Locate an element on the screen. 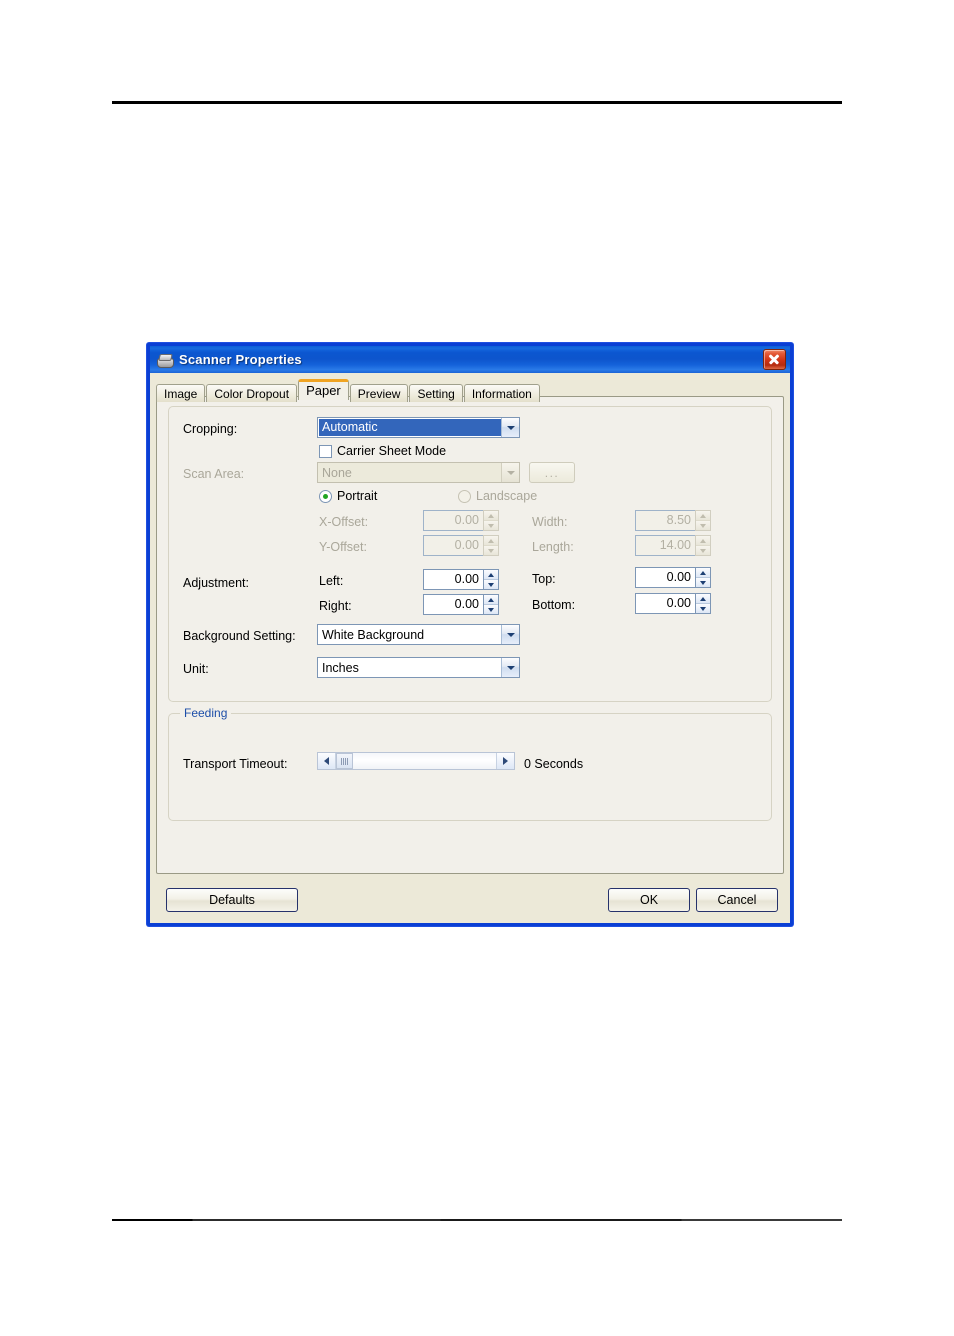  adjustment-top-value: 0.00 is located at coordinates (665, 577).